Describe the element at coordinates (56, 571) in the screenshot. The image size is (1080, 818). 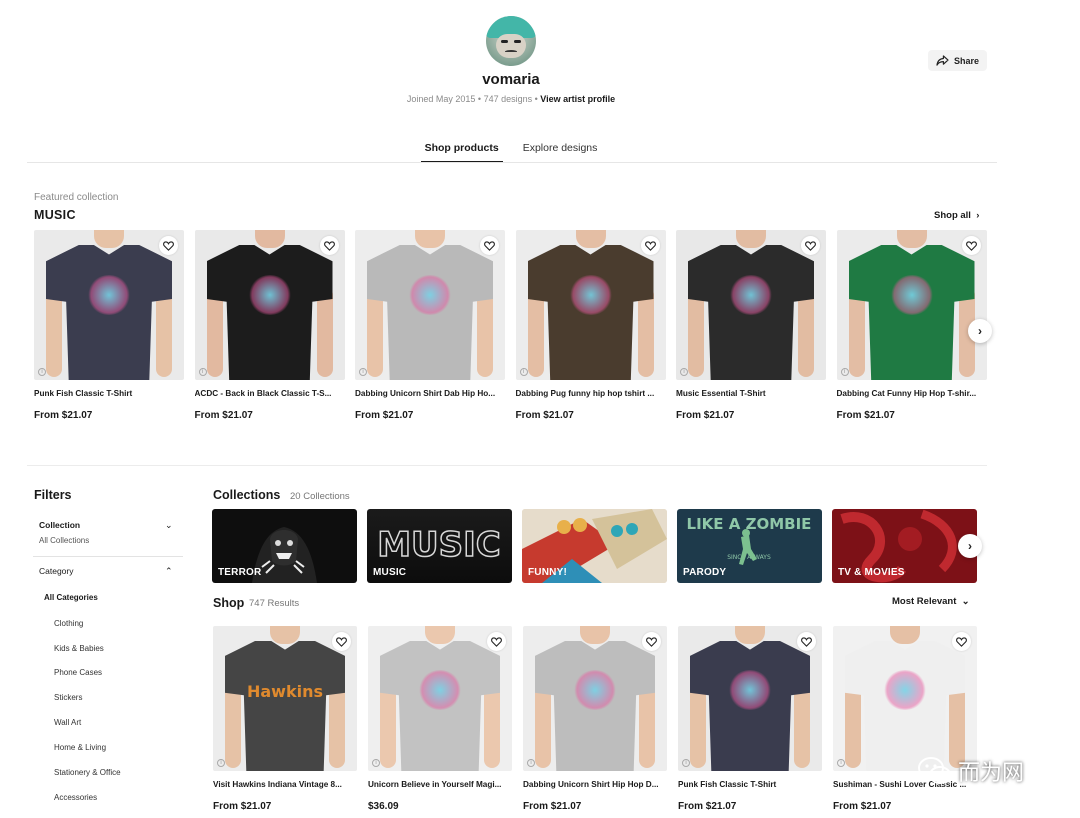
I see `filter-category-toggle: Category` at that location.